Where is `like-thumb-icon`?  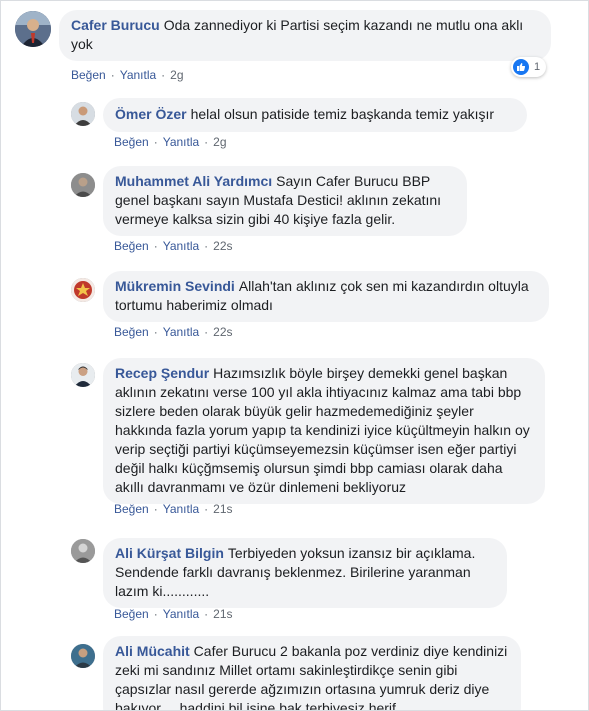
like-thumb-icon is located at coordinates (521, 67).